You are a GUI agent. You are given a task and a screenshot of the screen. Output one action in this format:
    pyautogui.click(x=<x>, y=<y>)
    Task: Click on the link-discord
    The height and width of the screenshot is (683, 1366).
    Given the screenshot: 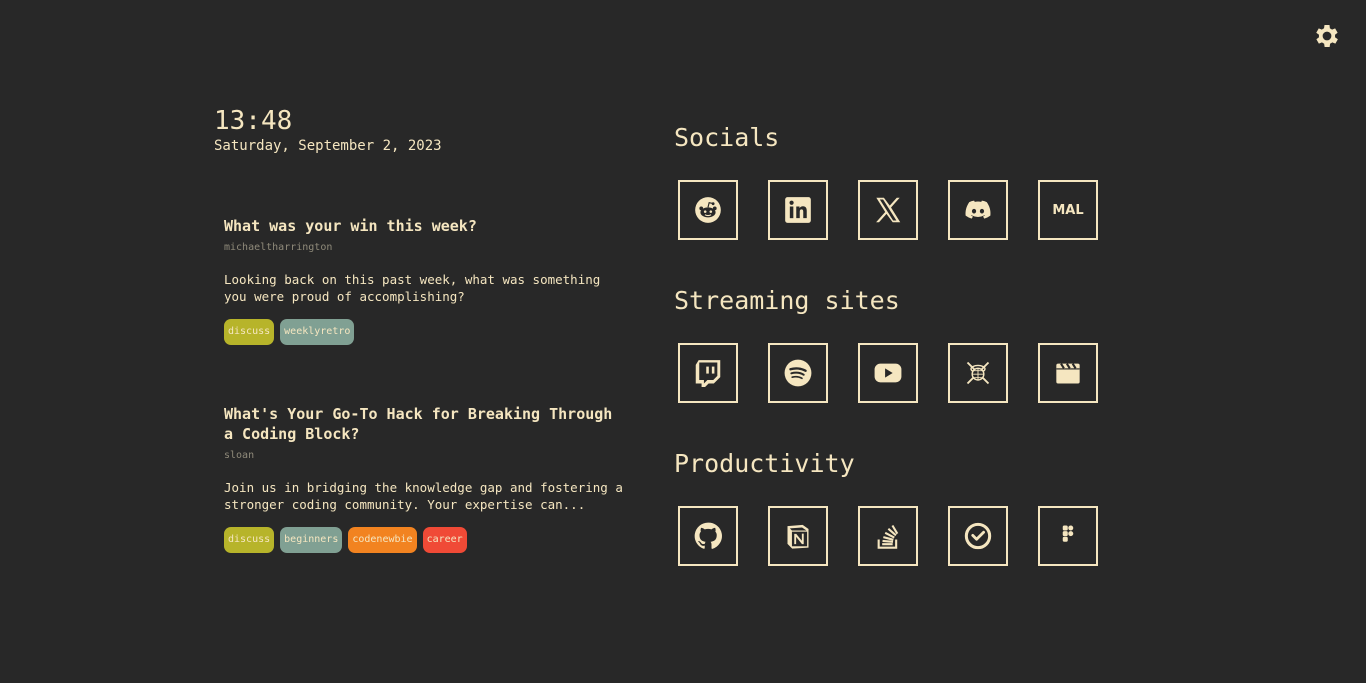 What is the action you would take?
    pyautogui.click(x=978, y=210)
    